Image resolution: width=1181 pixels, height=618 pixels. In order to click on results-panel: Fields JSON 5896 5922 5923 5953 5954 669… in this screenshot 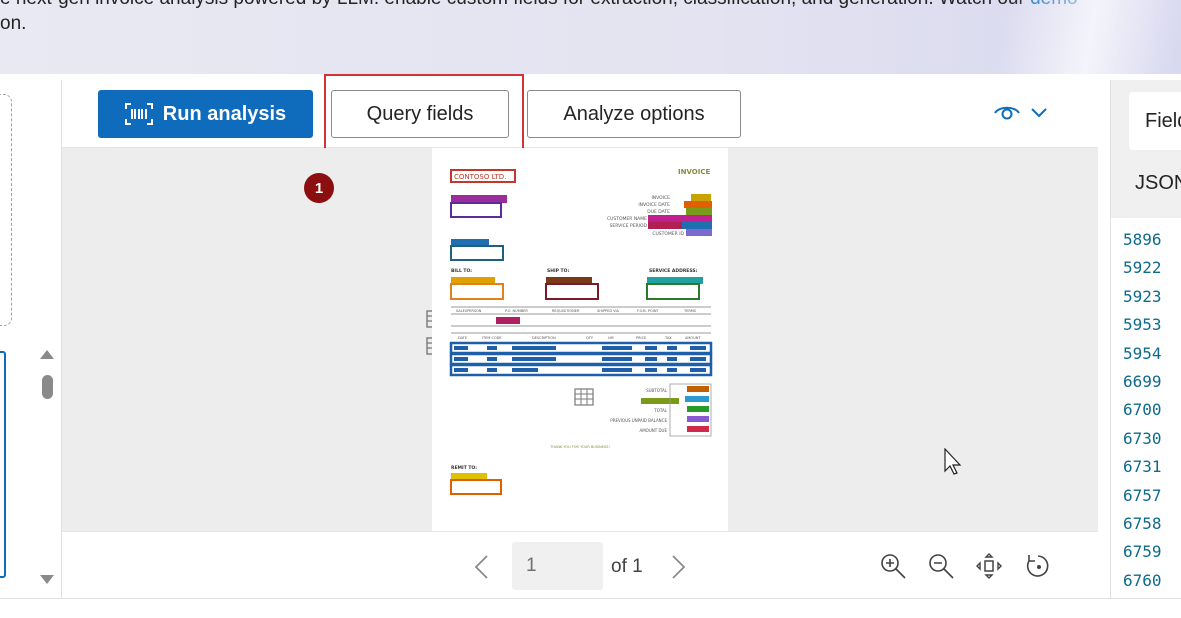, I will do `click(1145, 339)`.